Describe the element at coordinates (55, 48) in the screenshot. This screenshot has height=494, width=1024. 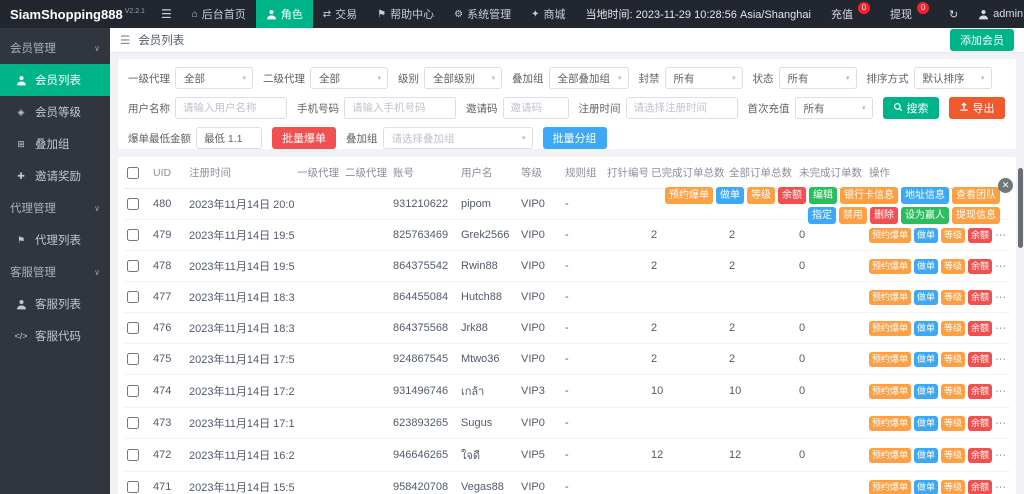
I see `sidebar-group-0: 会员管理 ∨` at that location.